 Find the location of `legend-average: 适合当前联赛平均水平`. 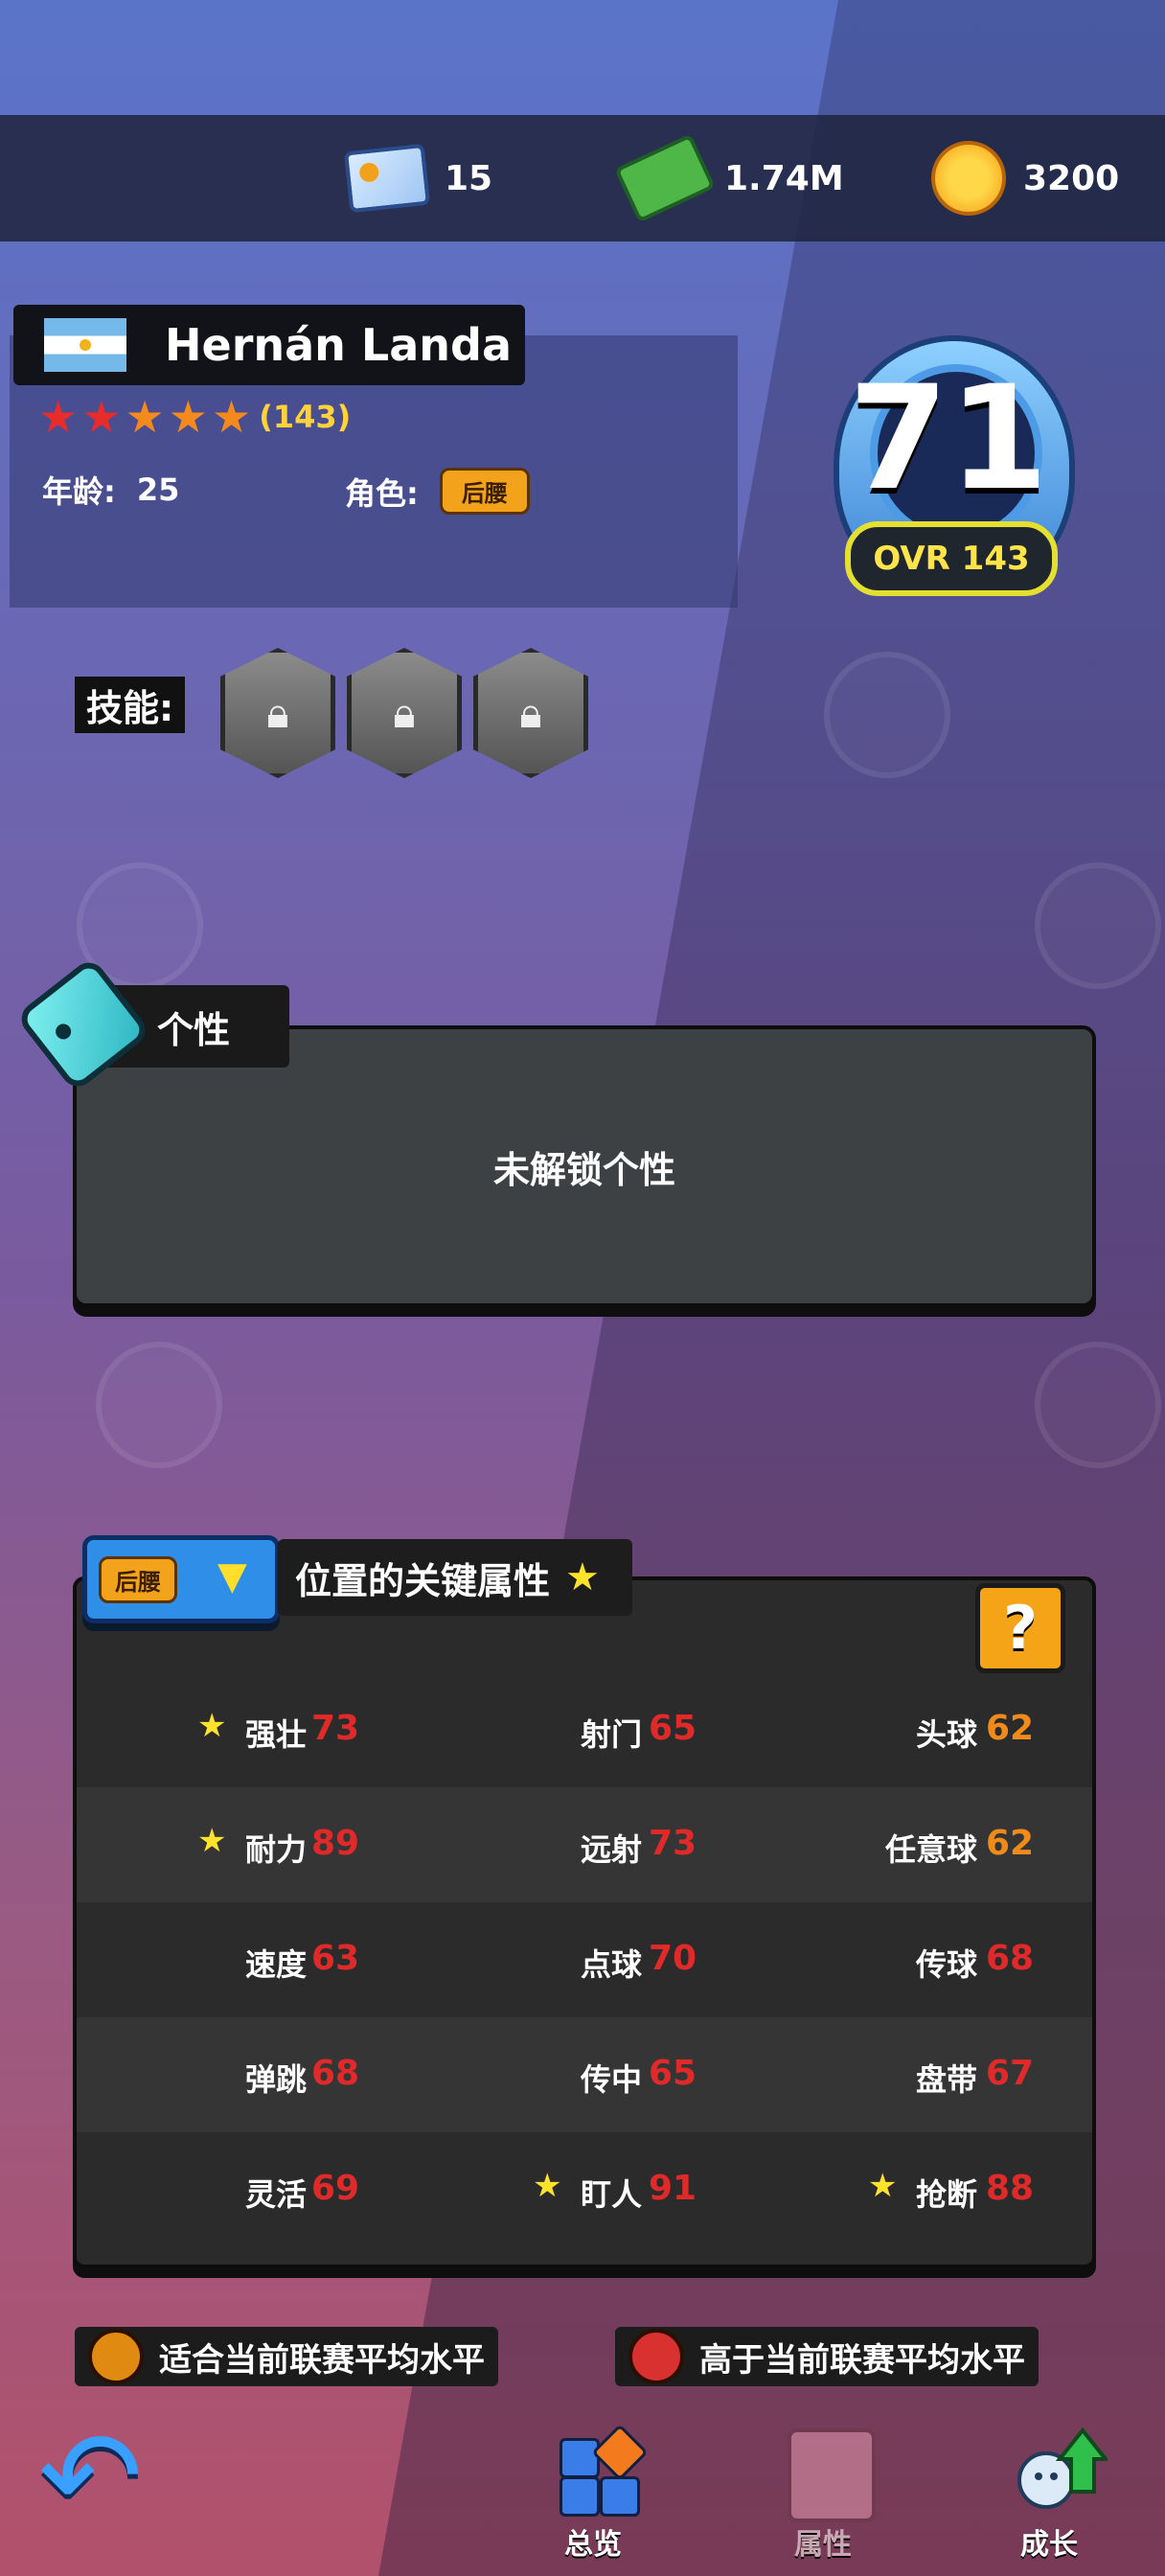

legend-average: 适合当前联赛平均水平 is located at coordinates (286, 2356).